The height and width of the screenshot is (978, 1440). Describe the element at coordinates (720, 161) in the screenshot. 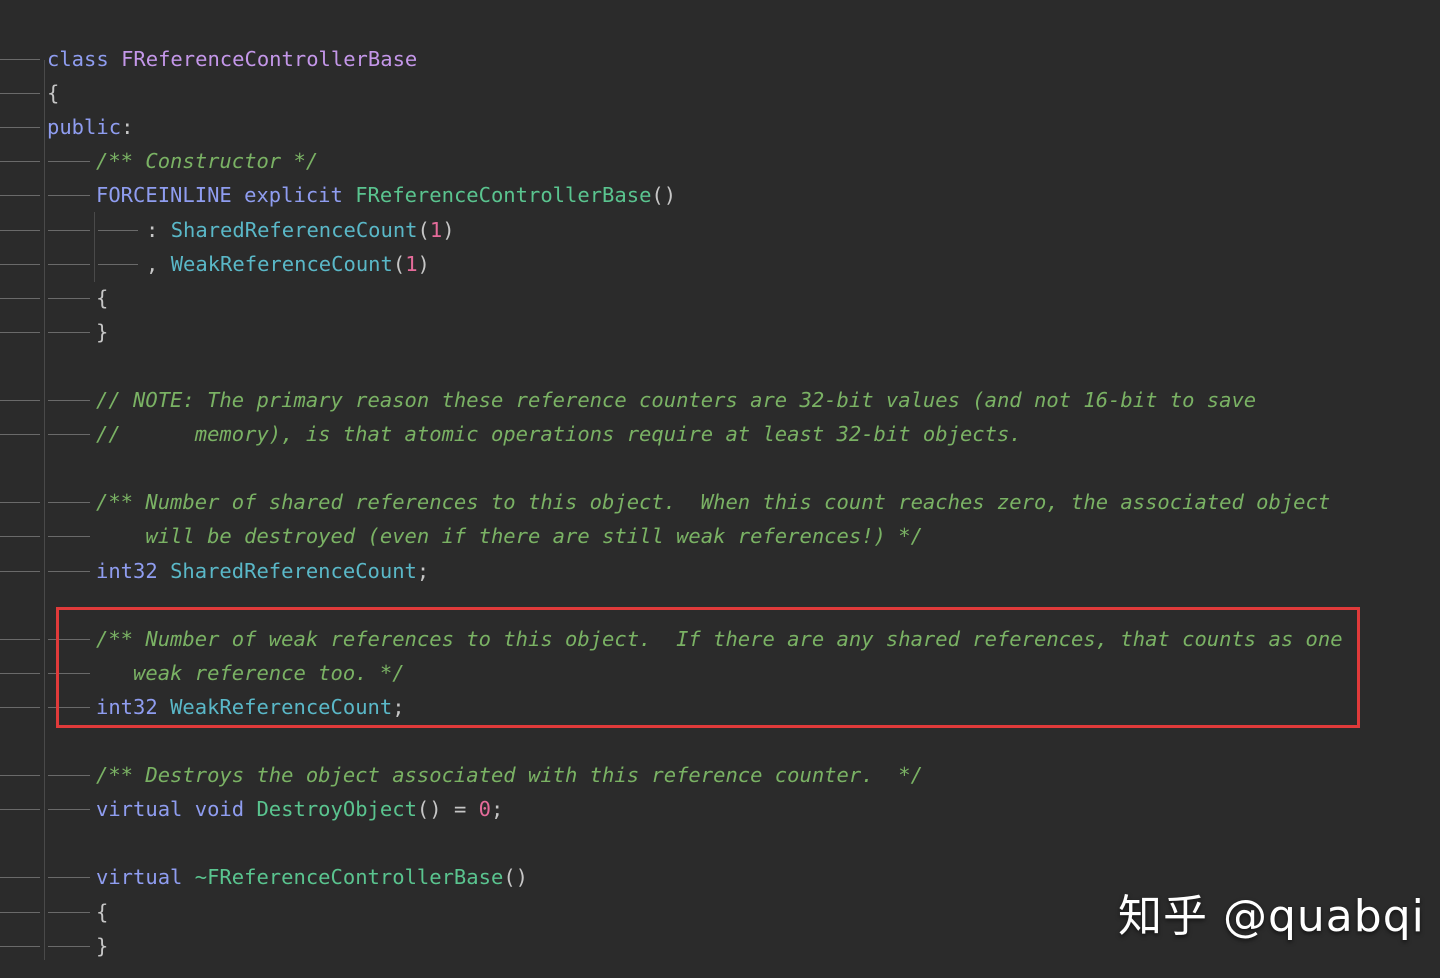

I see `code-line: /** Constructor */` at that location.